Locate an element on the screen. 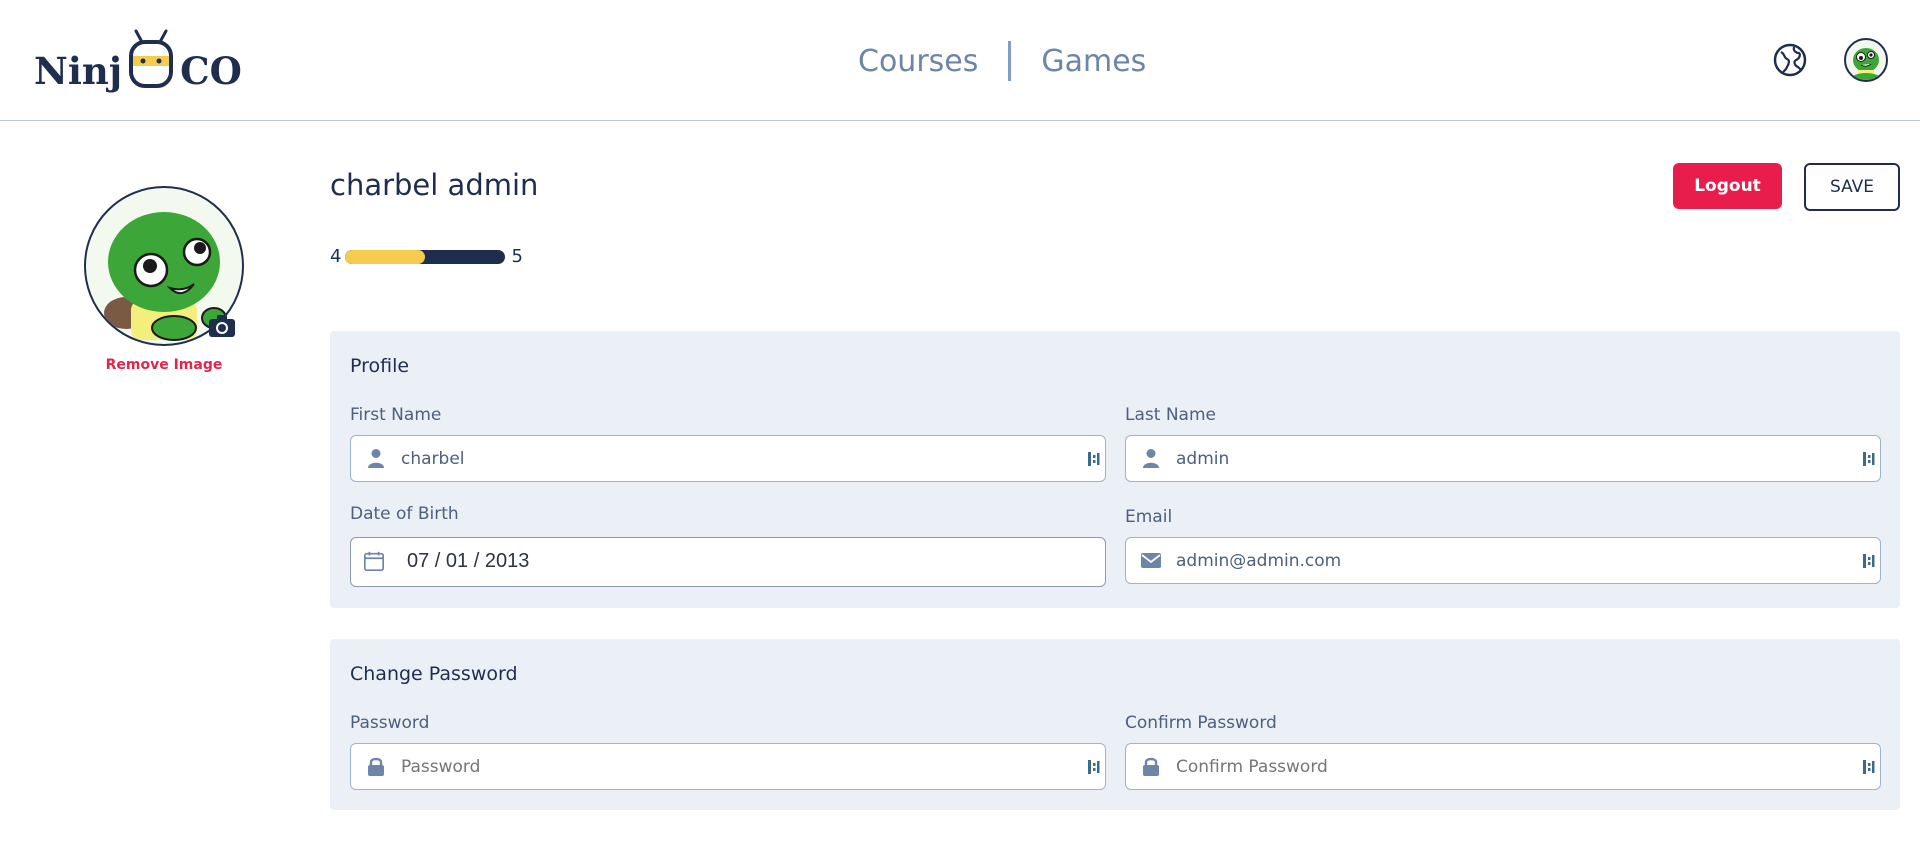  level-next: 5 is located at coordinates (517, 256).